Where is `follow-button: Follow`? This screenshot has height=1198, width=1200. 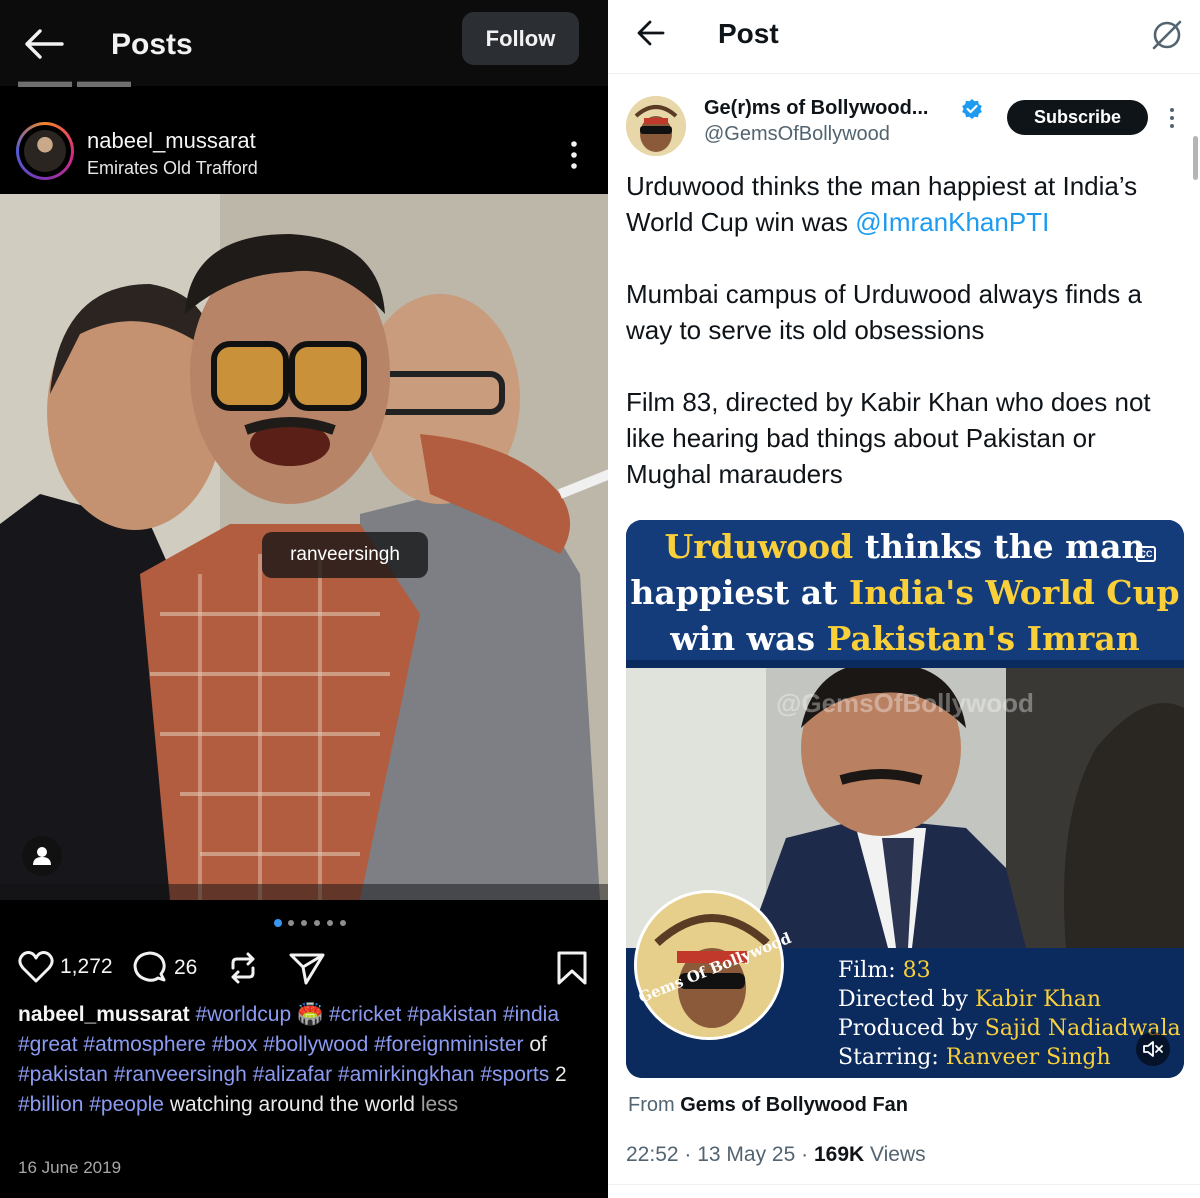
follow-button: Follow is located at coordinates (520, 38).